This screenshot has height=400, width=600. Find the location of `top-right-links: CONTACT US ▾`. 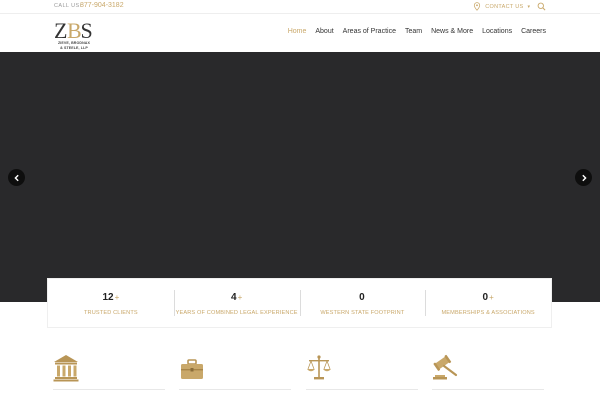

top-right-links: CONTACT US ▾ is located at coordinates (509, 6).